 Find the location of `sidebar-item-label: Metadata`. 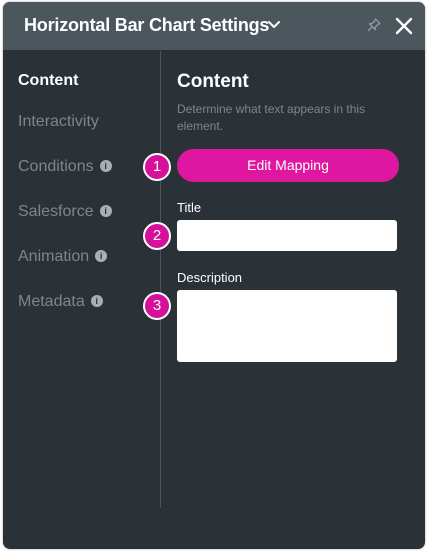

sidebar-item-label: Metadata is located at coordinates (51, 301).